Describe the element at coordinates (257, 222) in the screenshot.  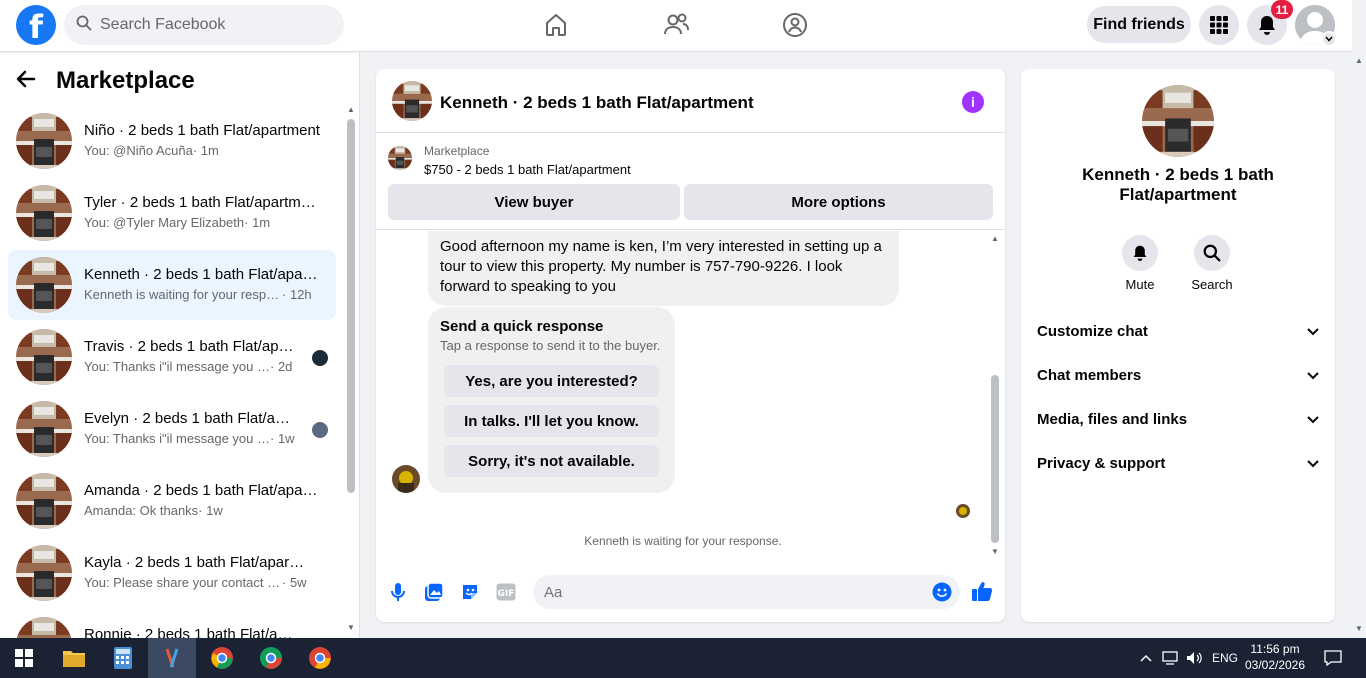
I see `conversation-time: · 1m` at that location.